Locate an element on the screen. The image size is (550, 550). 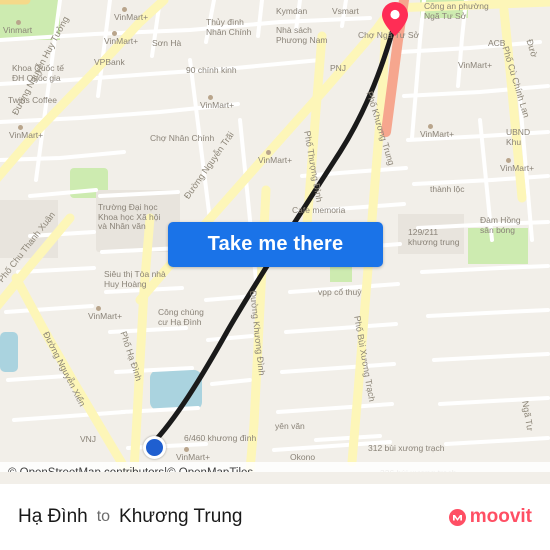
map-label: Công an phường Ngã Tư Sở is located at coordinates (456, 11).